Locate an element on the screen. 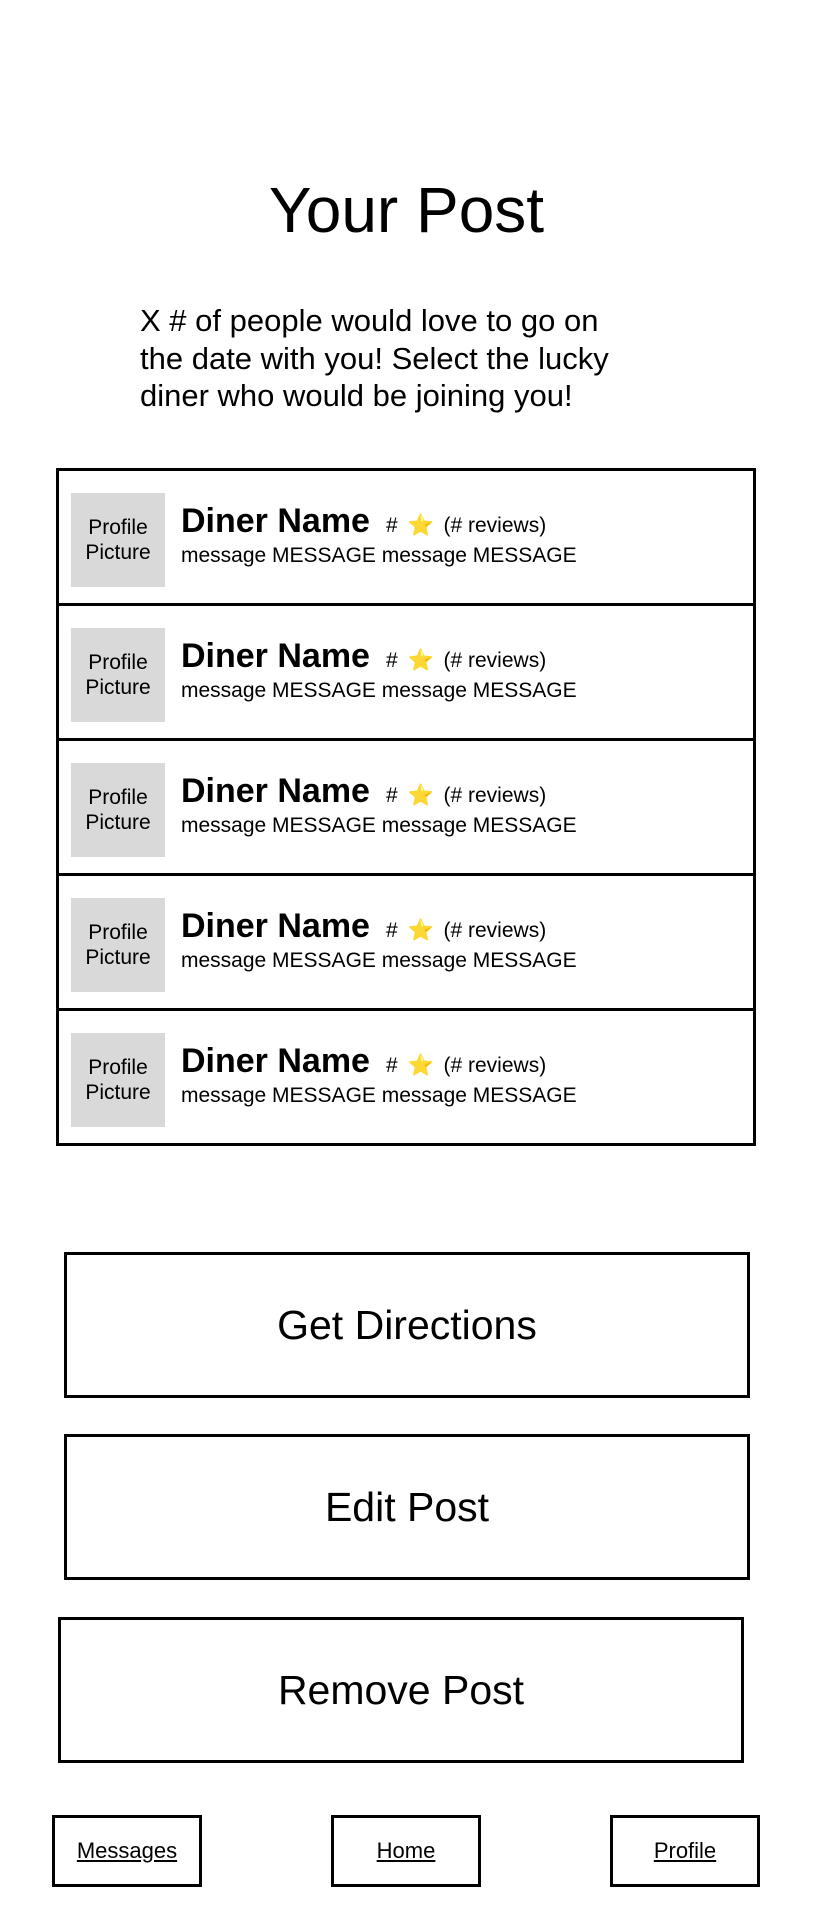 The width and height of the screenshot is (813, 1919). nav-messages-button: Messages is located at coordinates (127, 1851).